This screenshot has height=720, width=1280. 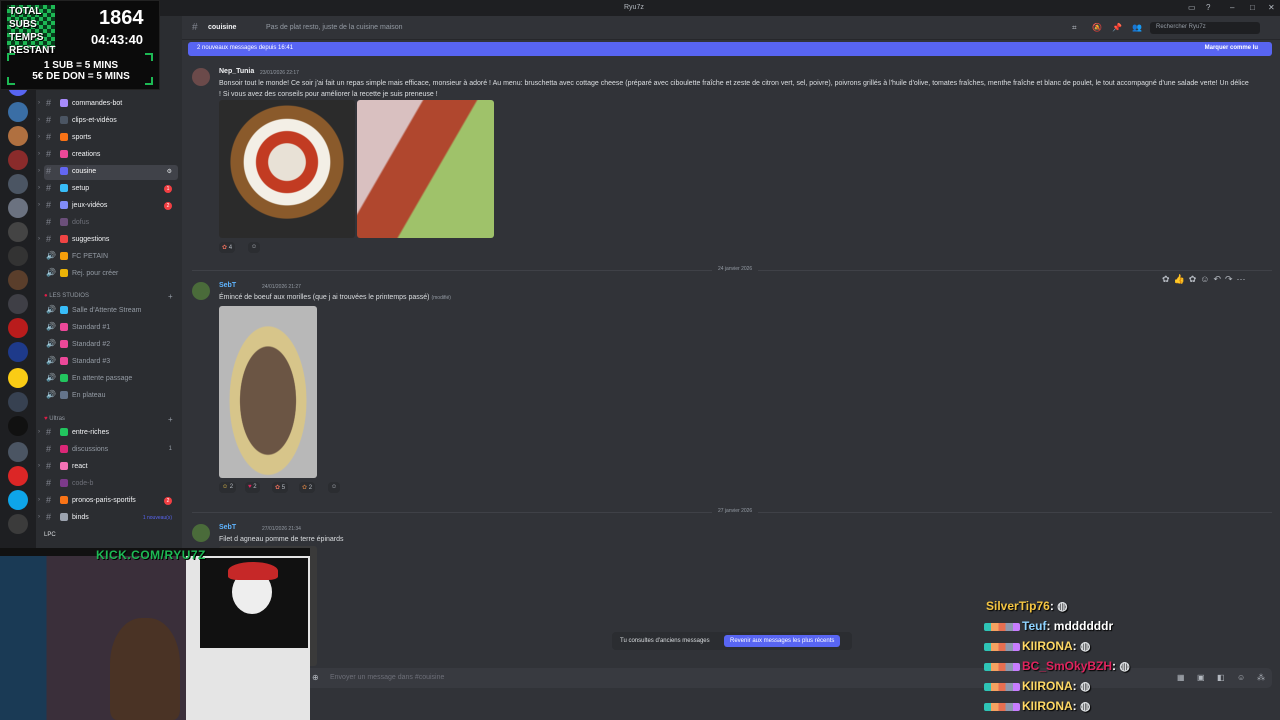 What do you see at coordinates (665, 641) in the screenshot?
I see `old-messages-notice: Tu consultes d'anciens messages` at bounding box center [665, 641].